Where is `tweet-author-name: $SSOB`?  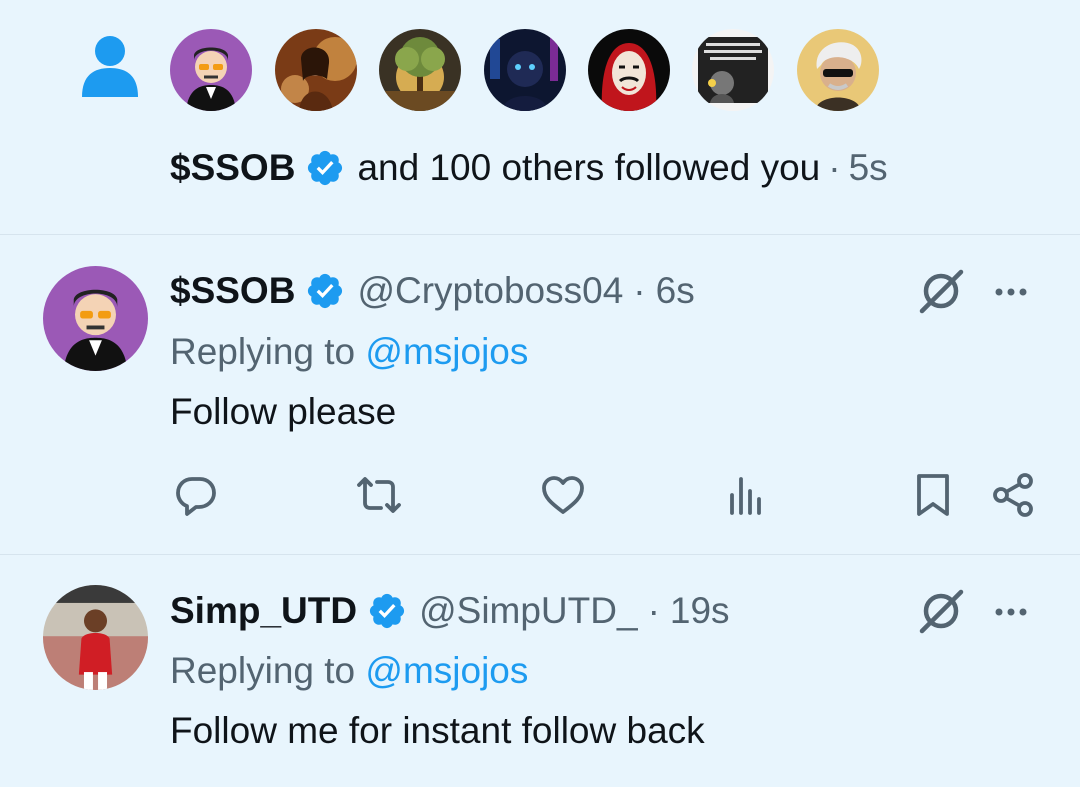
tweet-author-name: $SSOB is located at coordinates (232, 291).